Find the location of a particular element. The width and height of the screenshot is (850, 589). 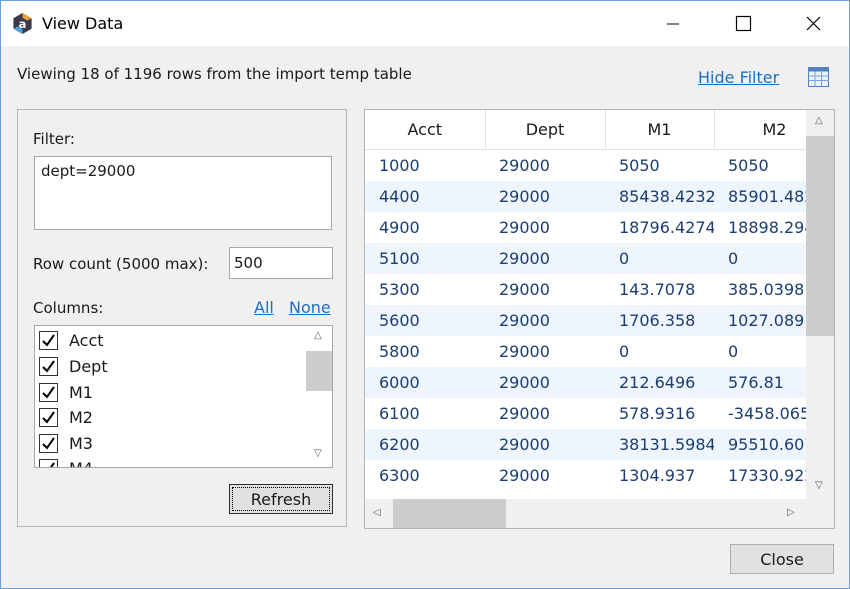

cell-m2: 18898.2948 is located at coordinates (767, 227).